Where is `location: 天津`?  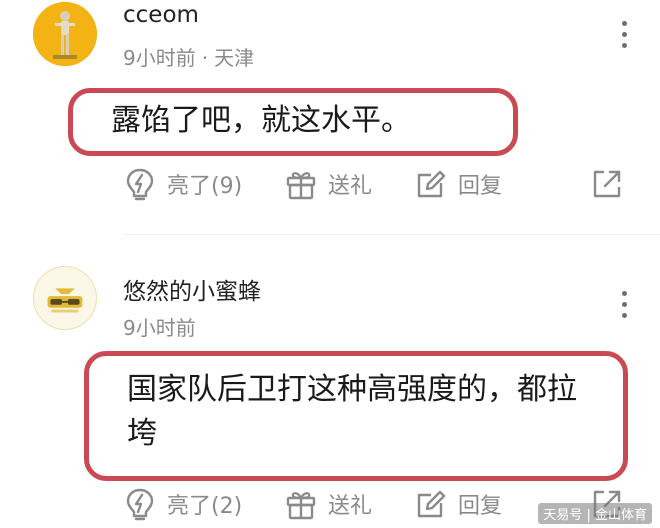 location: 天津 is located at coordinates (234, 58).